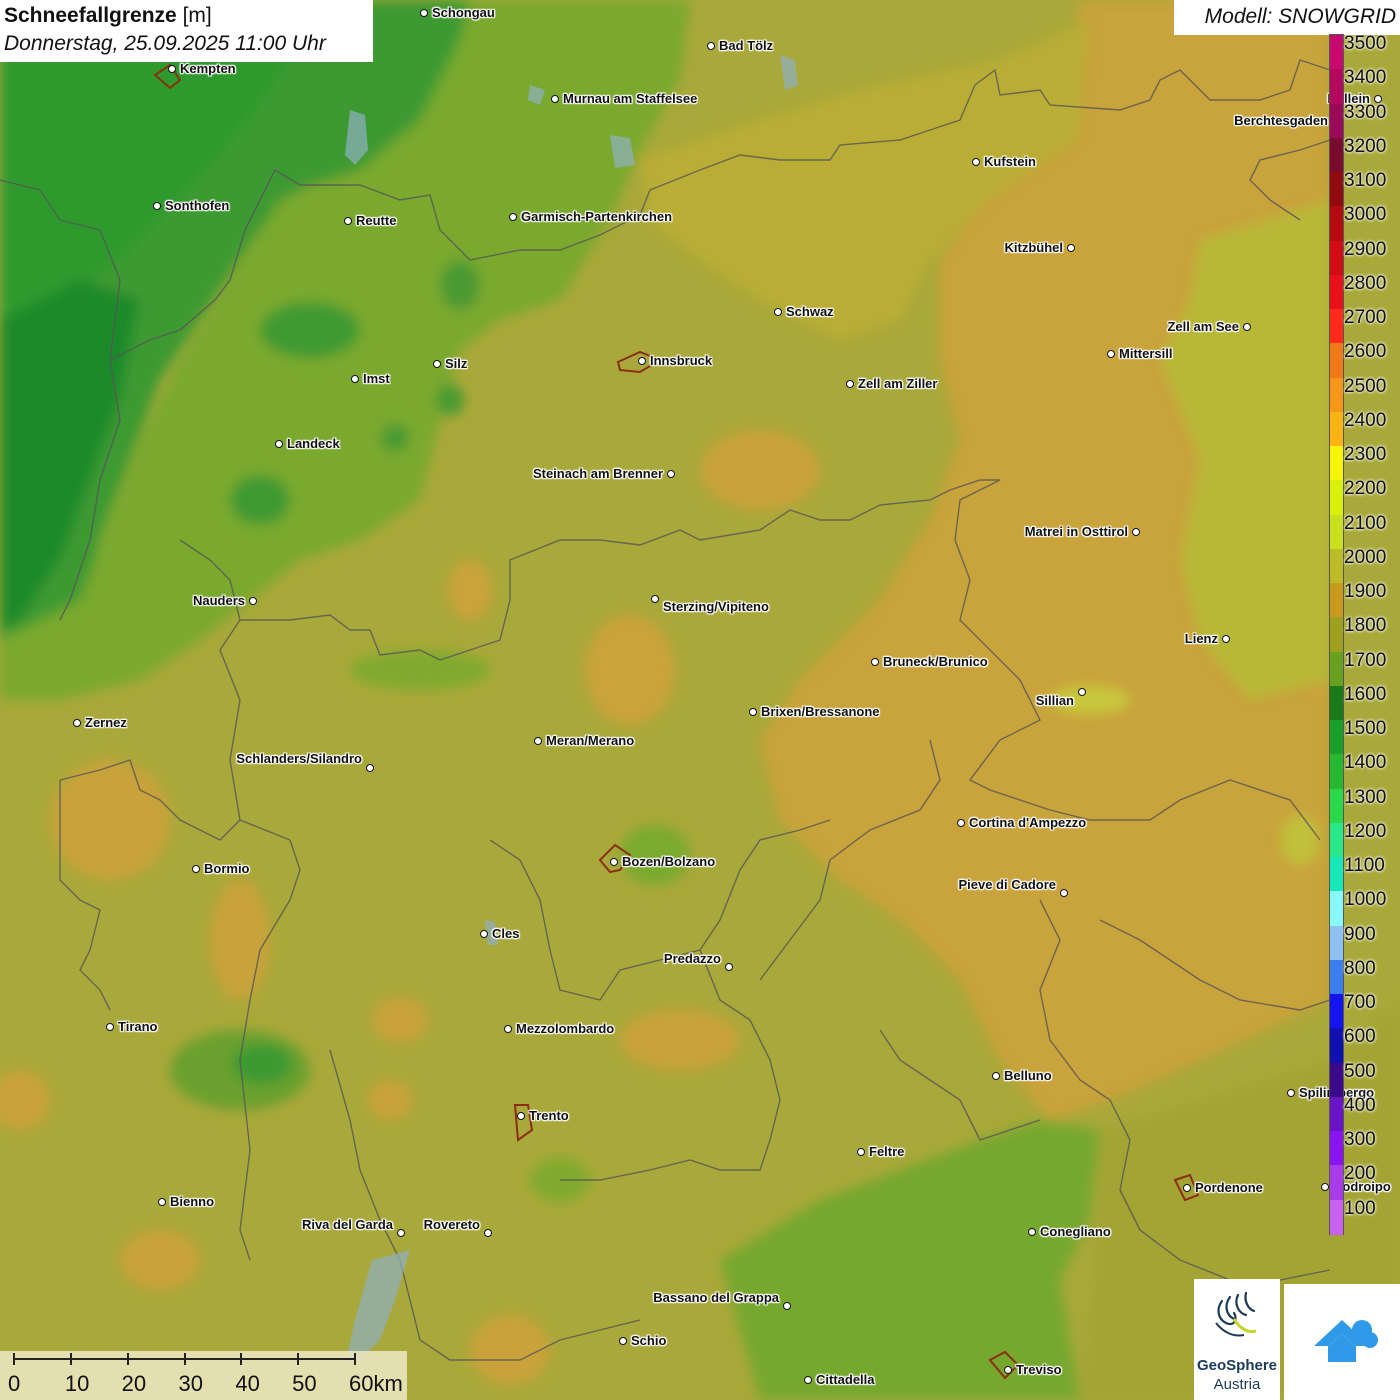 The width and height of the screenshot is (1400, 1400). Describe the element at coordinates (746, 45) in the screenshot. I see `city-label: Bad Tölz` at that location.